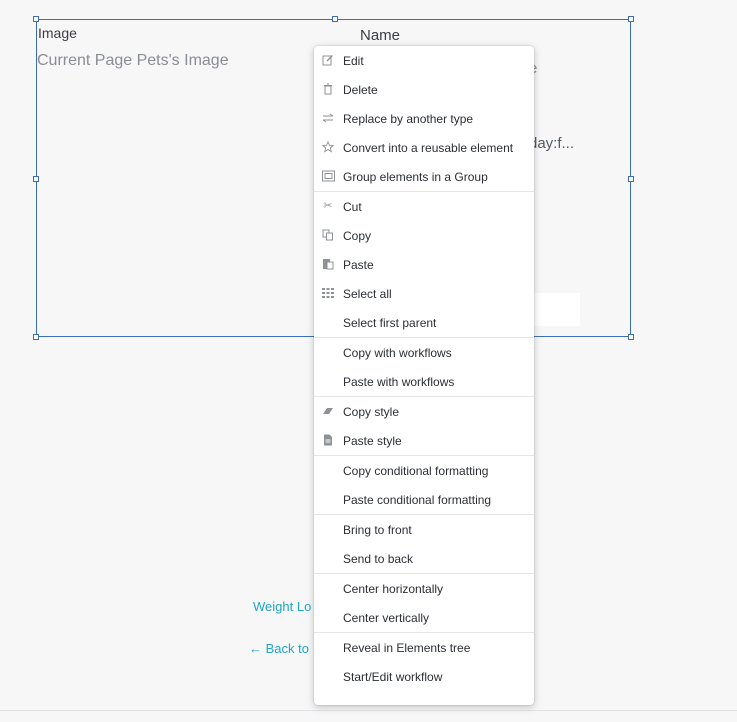 The height and width of the screenshot is (722, 737). I want to click on pencil-icon, so click(328, 60).